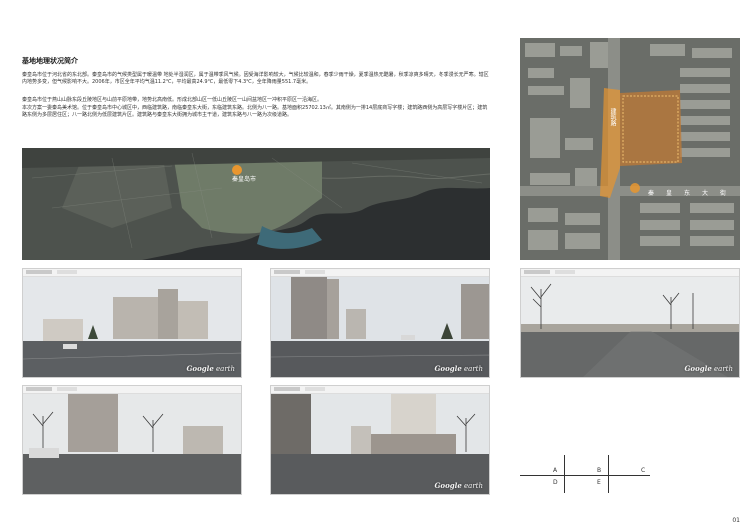  I want to click on street-photo-2: Google earth, so click(380, 323).